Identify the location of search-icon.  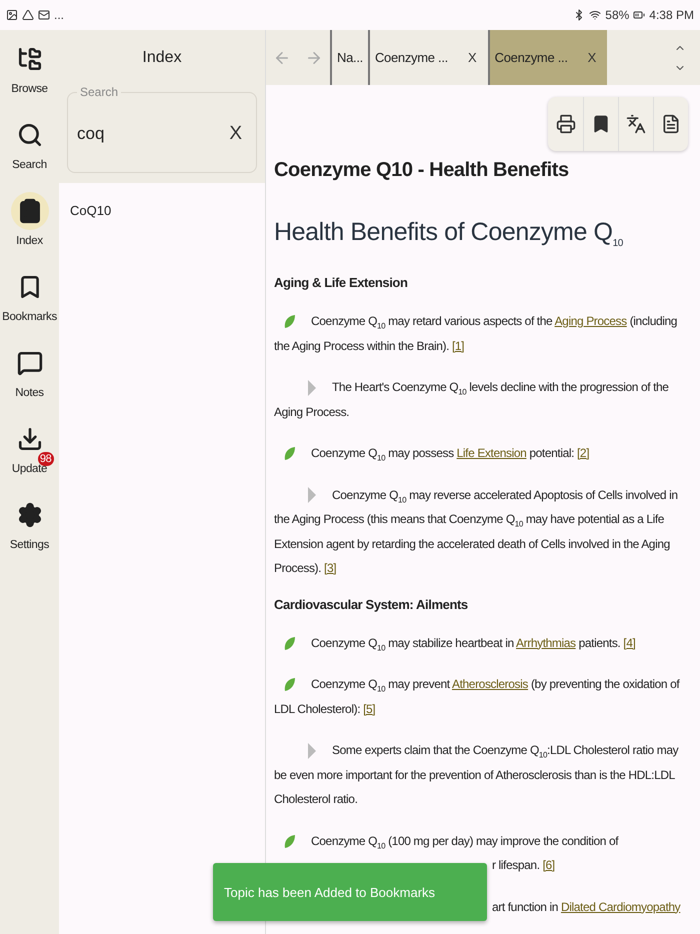
(29, 135).